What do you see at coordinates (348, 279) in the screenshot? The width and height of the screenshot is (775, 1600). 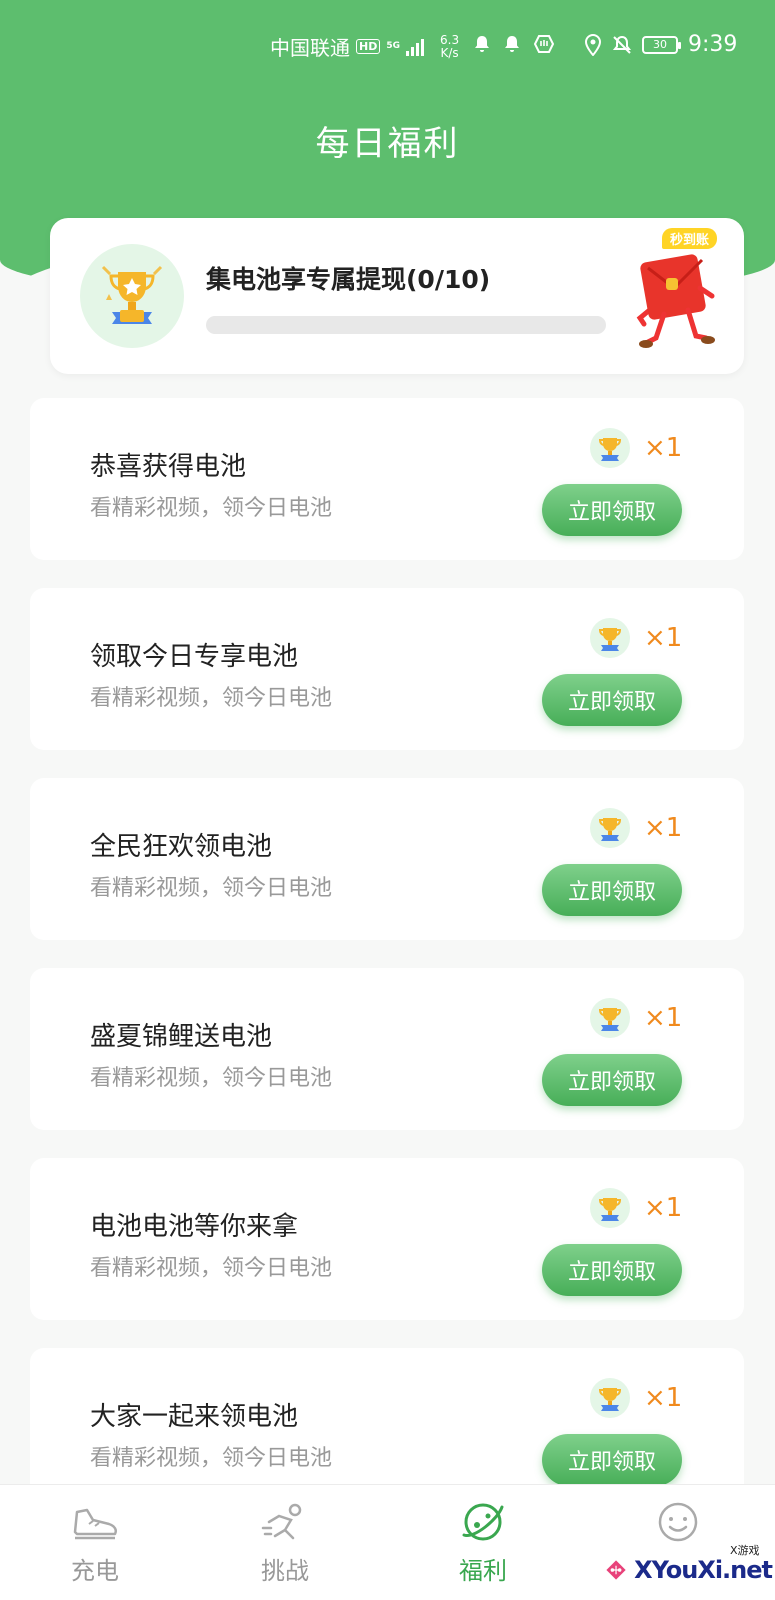 I see `progress-title: 集电池享专属提现(0/10)` at bounding box center [348, 279].